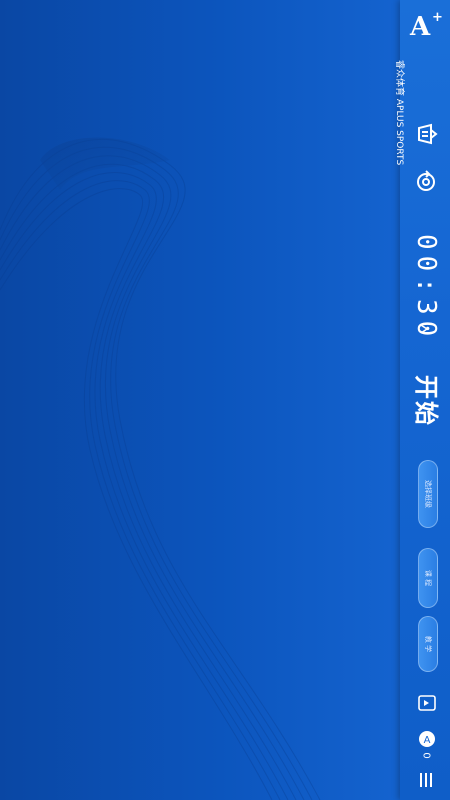 Image resolution: width=450 pixels, height=800 pixels. I want to click on refresh-icon, so click(426, 180).